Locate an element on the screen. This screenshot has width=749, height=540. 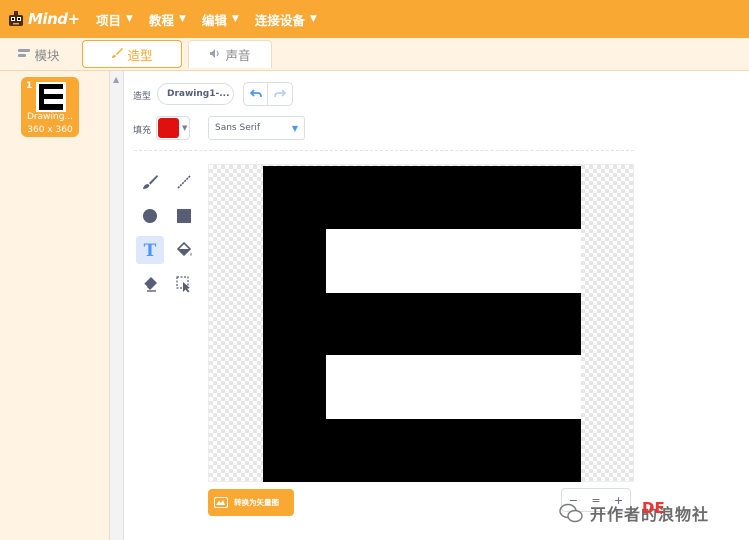
drawn-letter-e-lower-gap is located at coordinates (453, 387).